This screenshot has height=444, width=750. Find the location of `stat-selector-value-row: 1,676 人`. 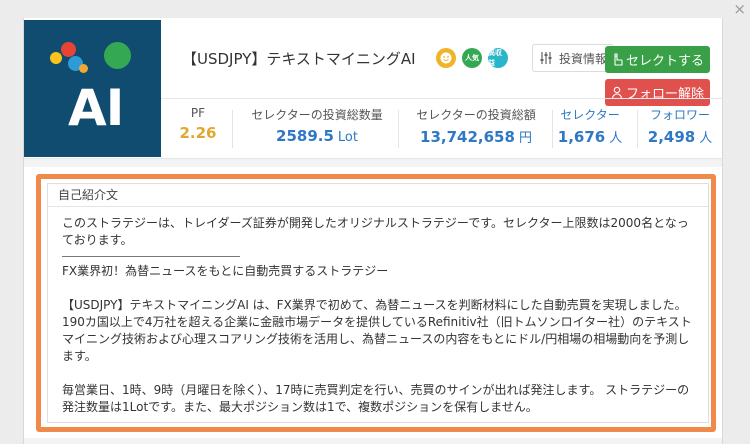

stat-selector-value-row: 1,676 人 is located at coordinates (590, 136).